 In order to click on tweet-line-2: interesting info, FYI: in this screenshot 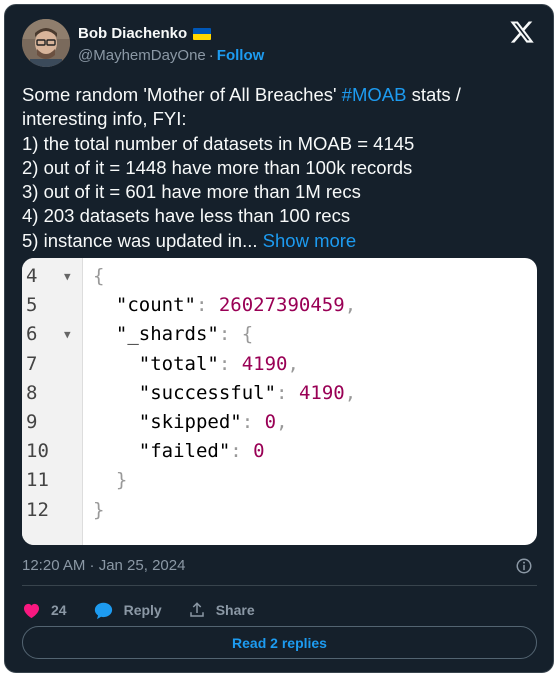, I will do `click(104, 119)`.